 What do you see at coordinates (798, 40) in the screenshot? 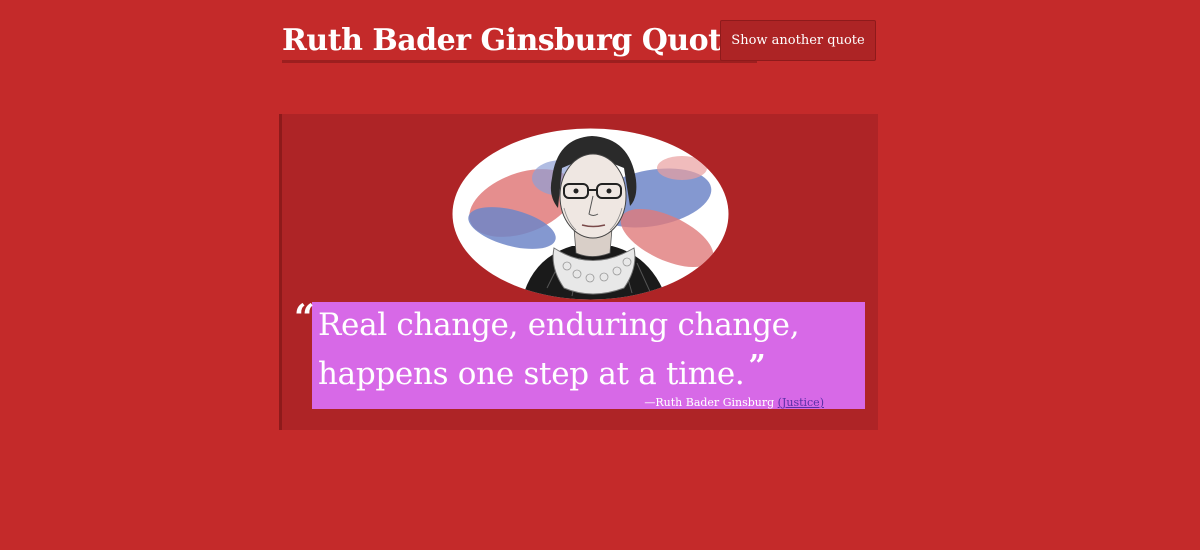
I see `show-another-quote-button: Show another quote` at bounding box center [798, 40].